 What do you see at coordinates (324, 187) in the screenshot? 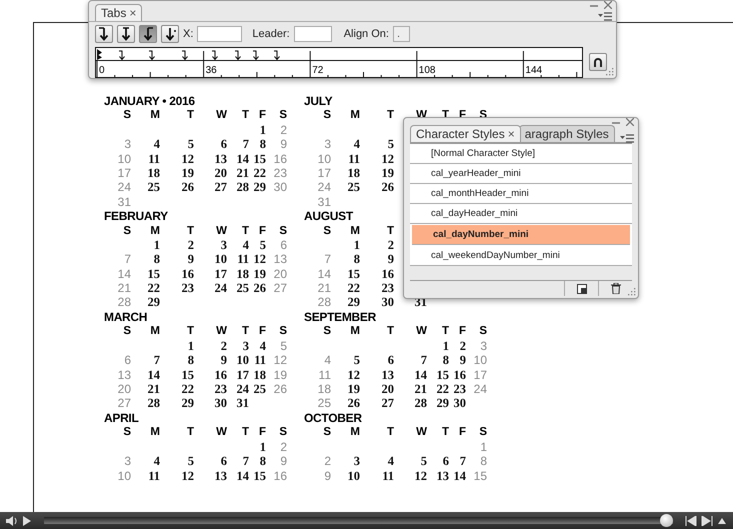
I see `day-number: 24` at bounding box center [324, 187].